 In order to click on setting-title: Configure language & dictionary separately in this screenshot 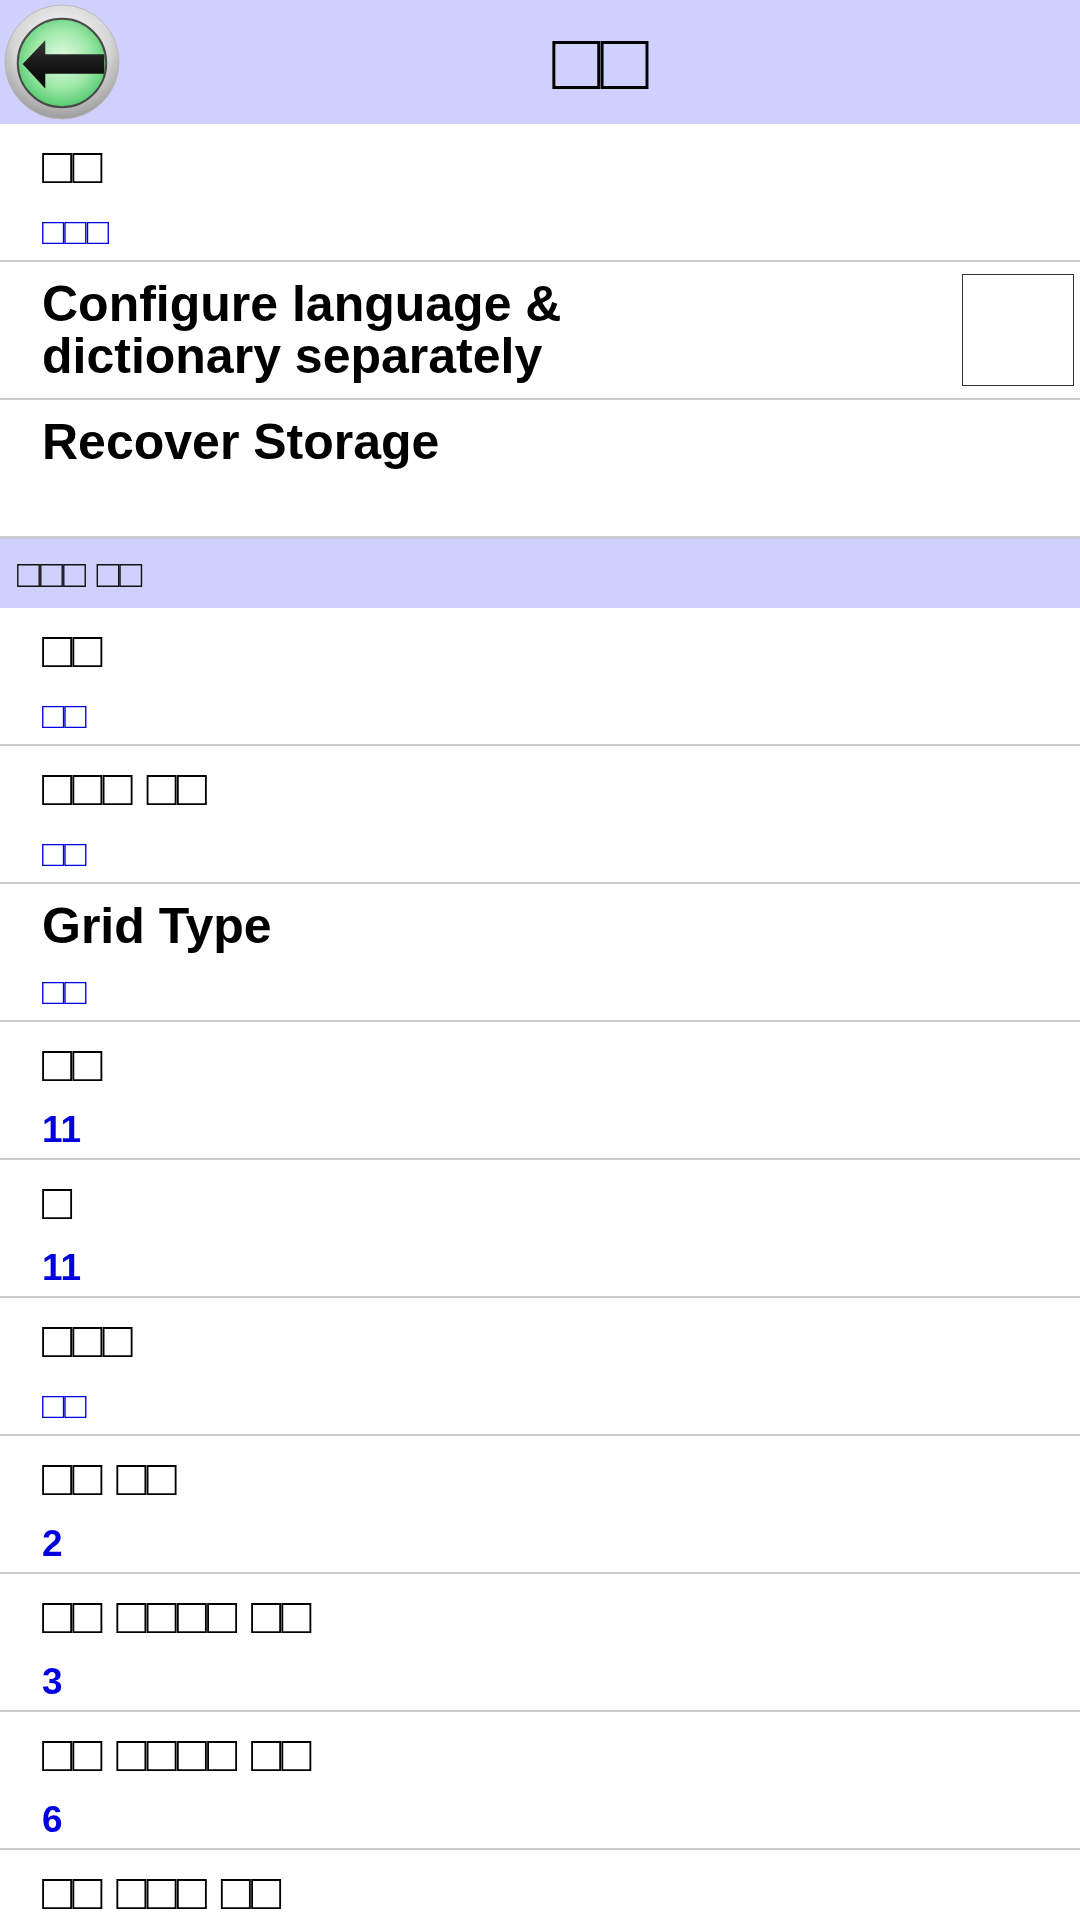, I will do `click(302, 330)`.